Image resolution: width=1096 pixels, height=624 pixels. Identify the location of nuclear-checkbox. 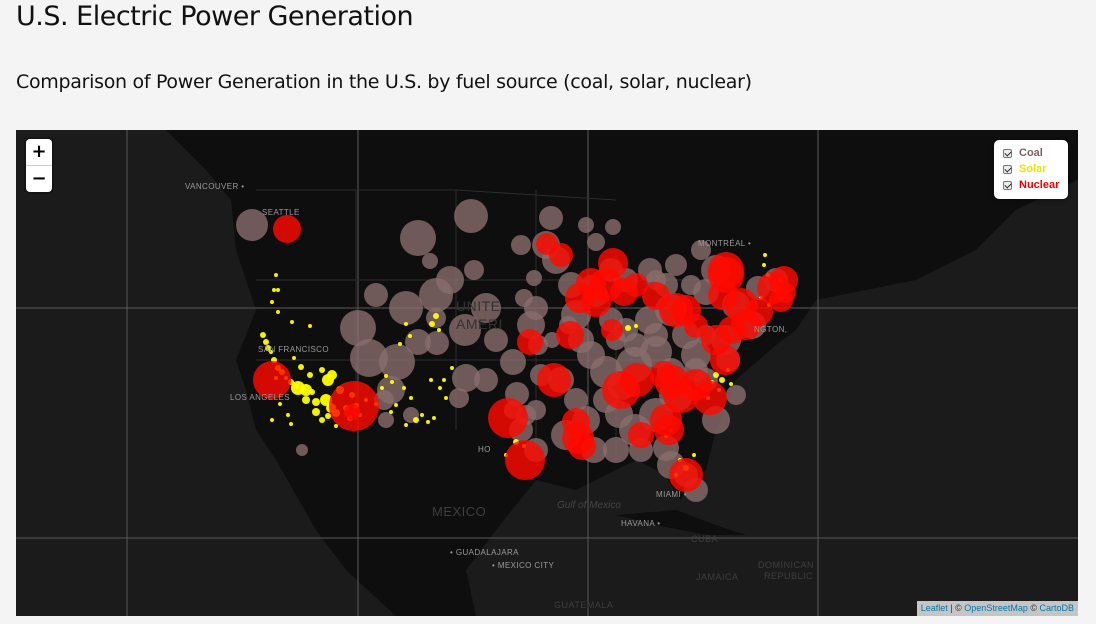
(1007, 185).